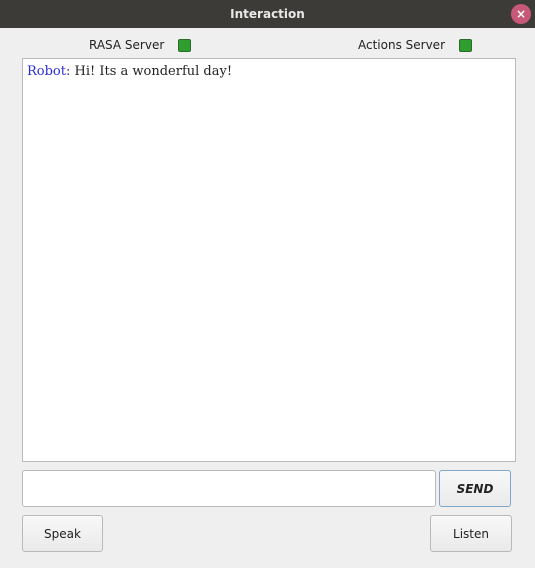  Describe the element at coordinates (62, 533) in the screenshot. I see `speak-button: Speak` at that location.